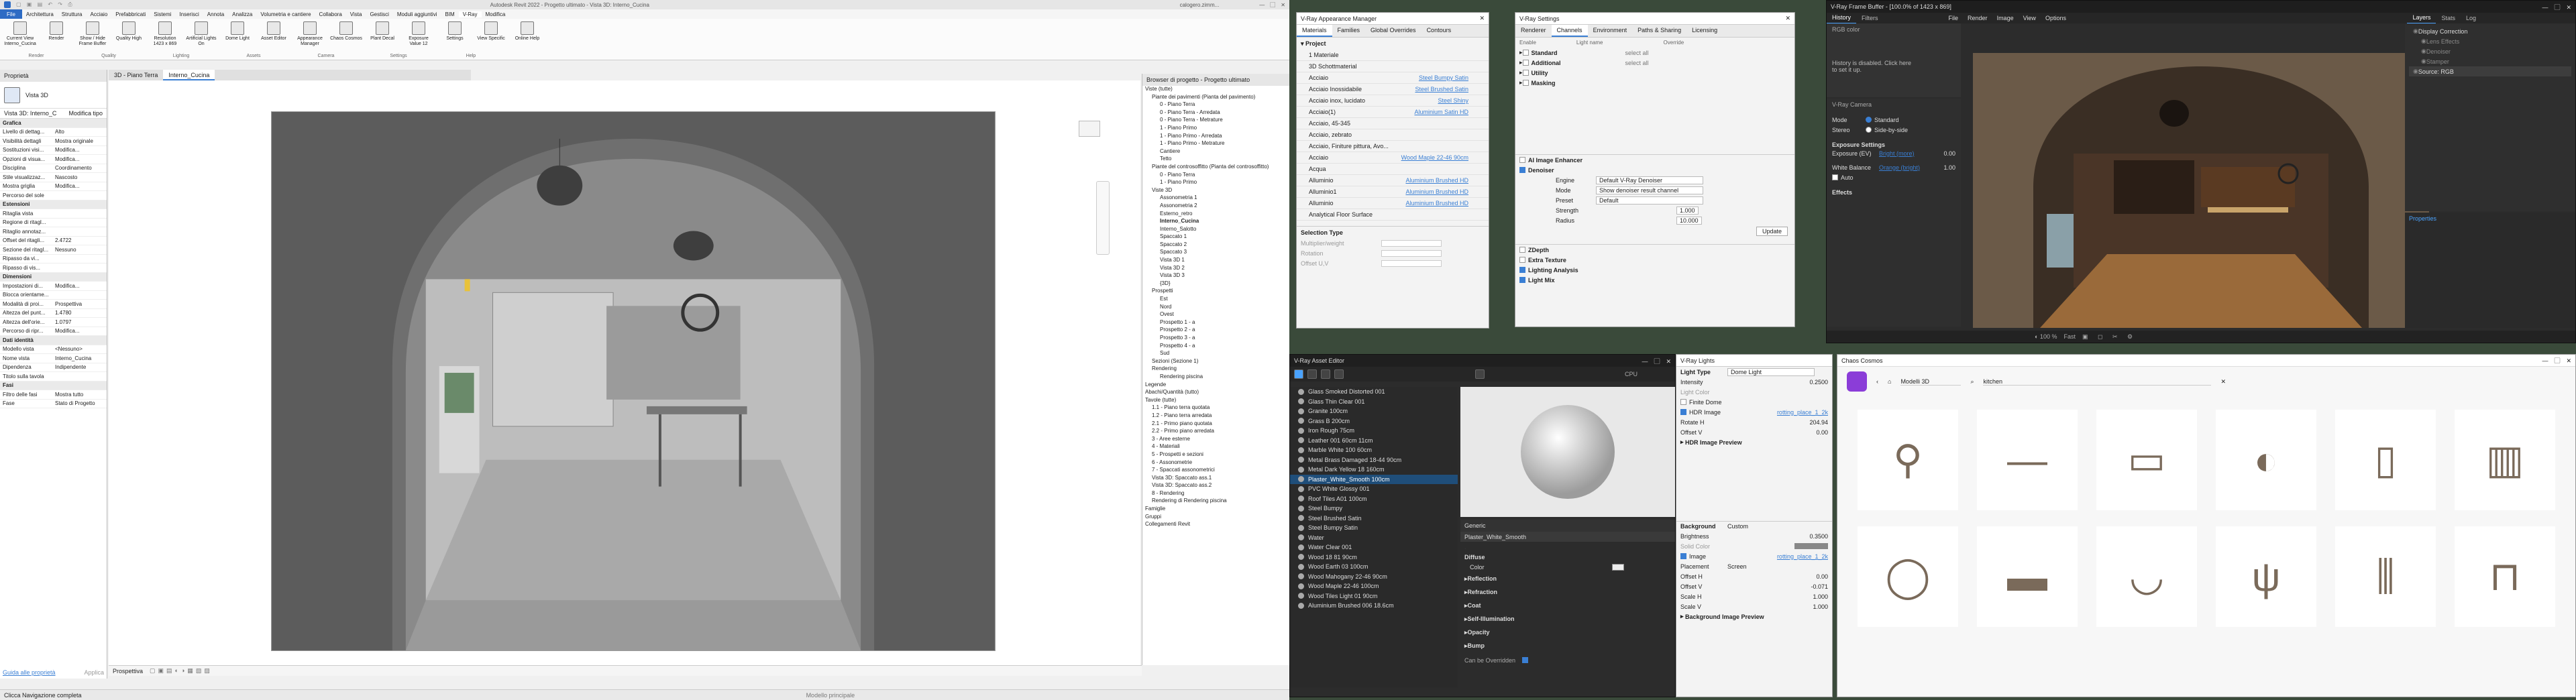  I want to click on browser-item: Vista 3D 2, so click(1215, 269).